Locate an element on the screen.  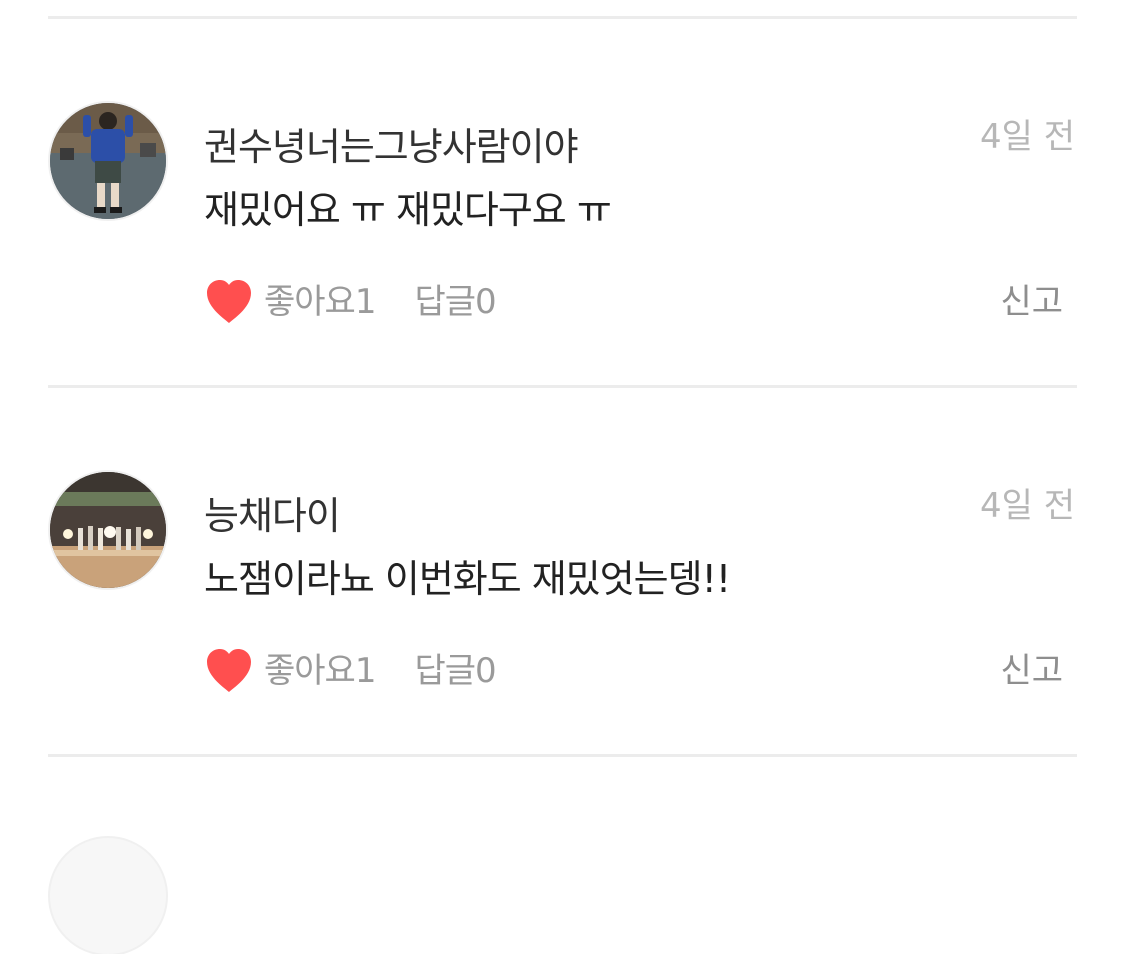
avatar-photo-stage is located at coordinates (108, 530).